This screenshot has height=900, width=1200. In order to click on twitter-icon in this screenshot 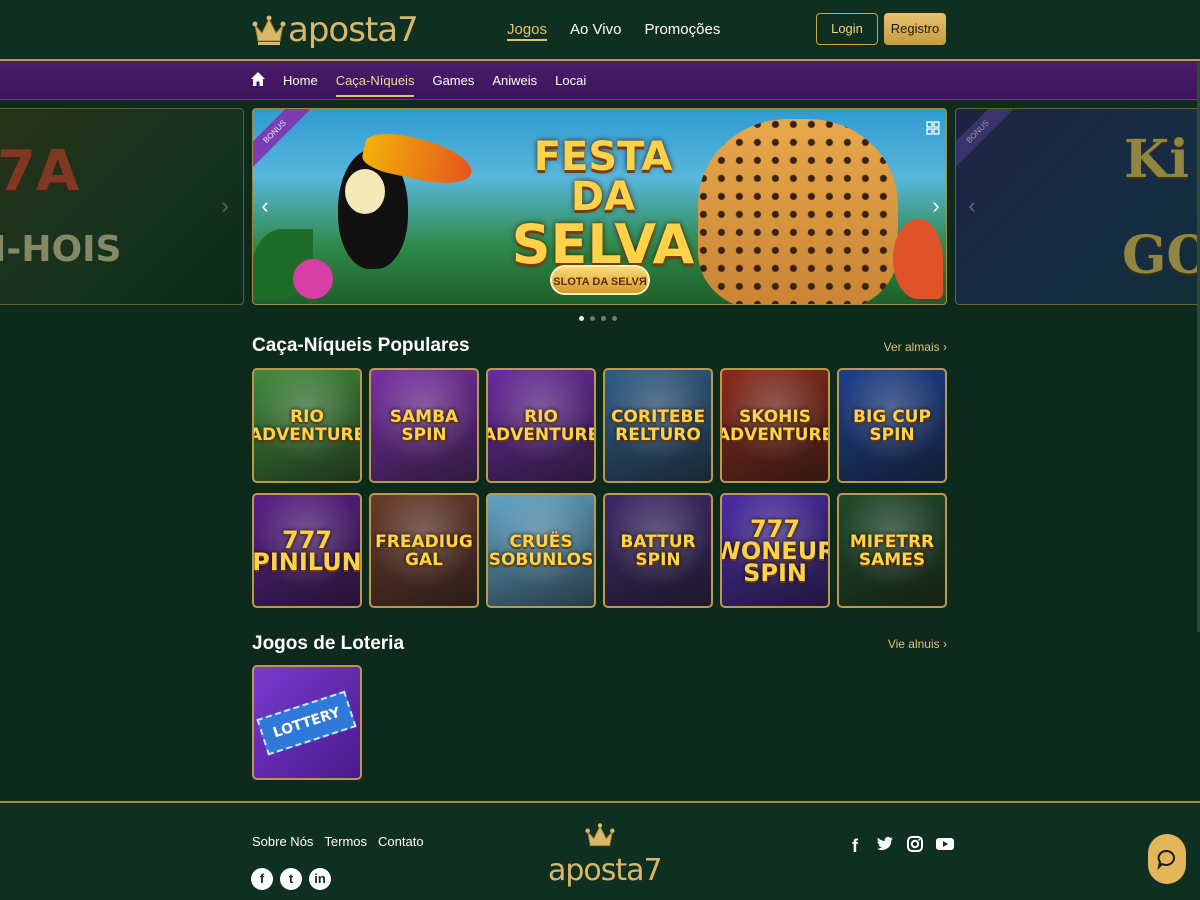, I will do `click(885, 846)`.